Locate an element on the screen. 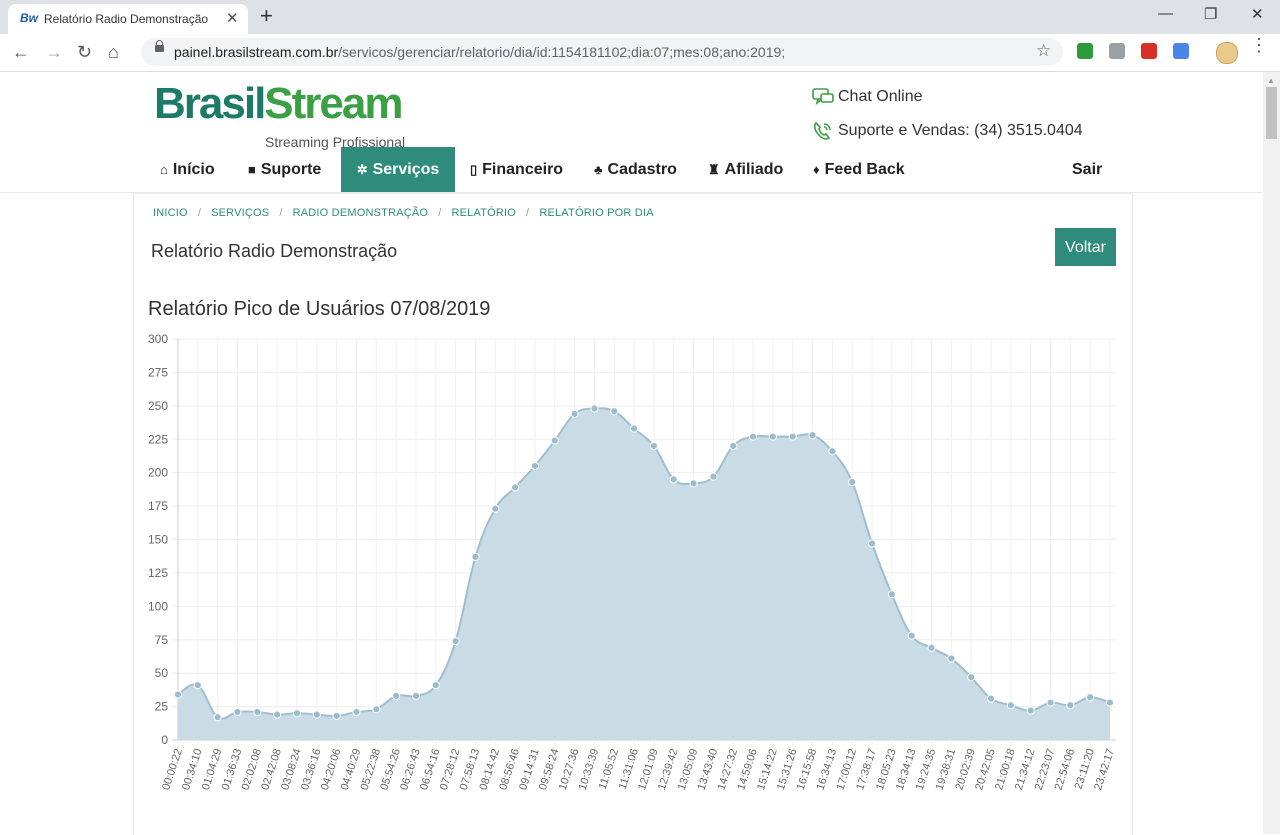  y-tick-label: 175 is located at coordinates (158, 506).